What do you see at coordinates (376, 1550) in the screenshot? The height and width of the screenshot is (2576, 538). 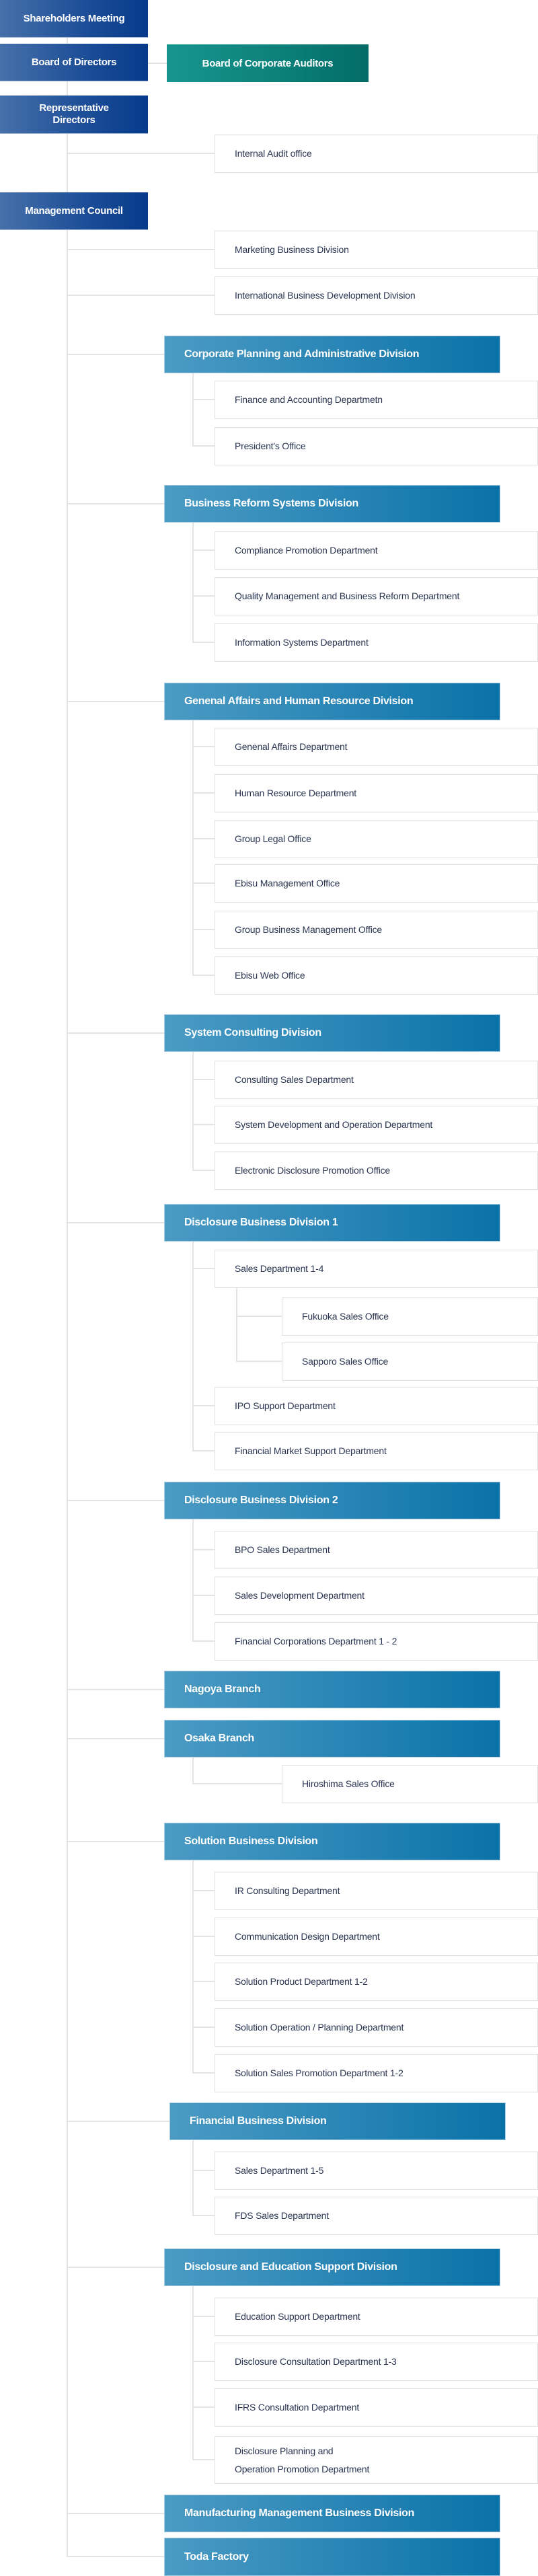 I see `department-box: BPO Sales Department` at bounding box center [376, 1550].